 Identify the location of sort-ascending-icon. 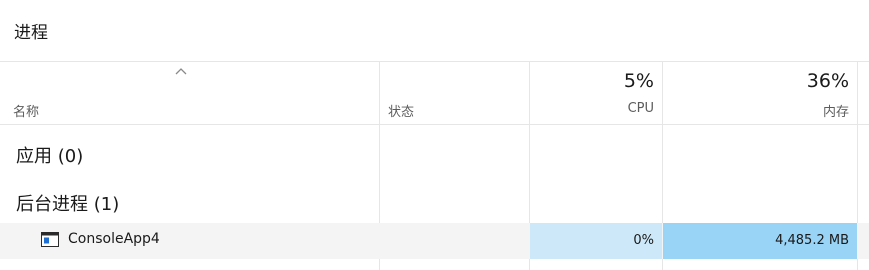
(181, 71).